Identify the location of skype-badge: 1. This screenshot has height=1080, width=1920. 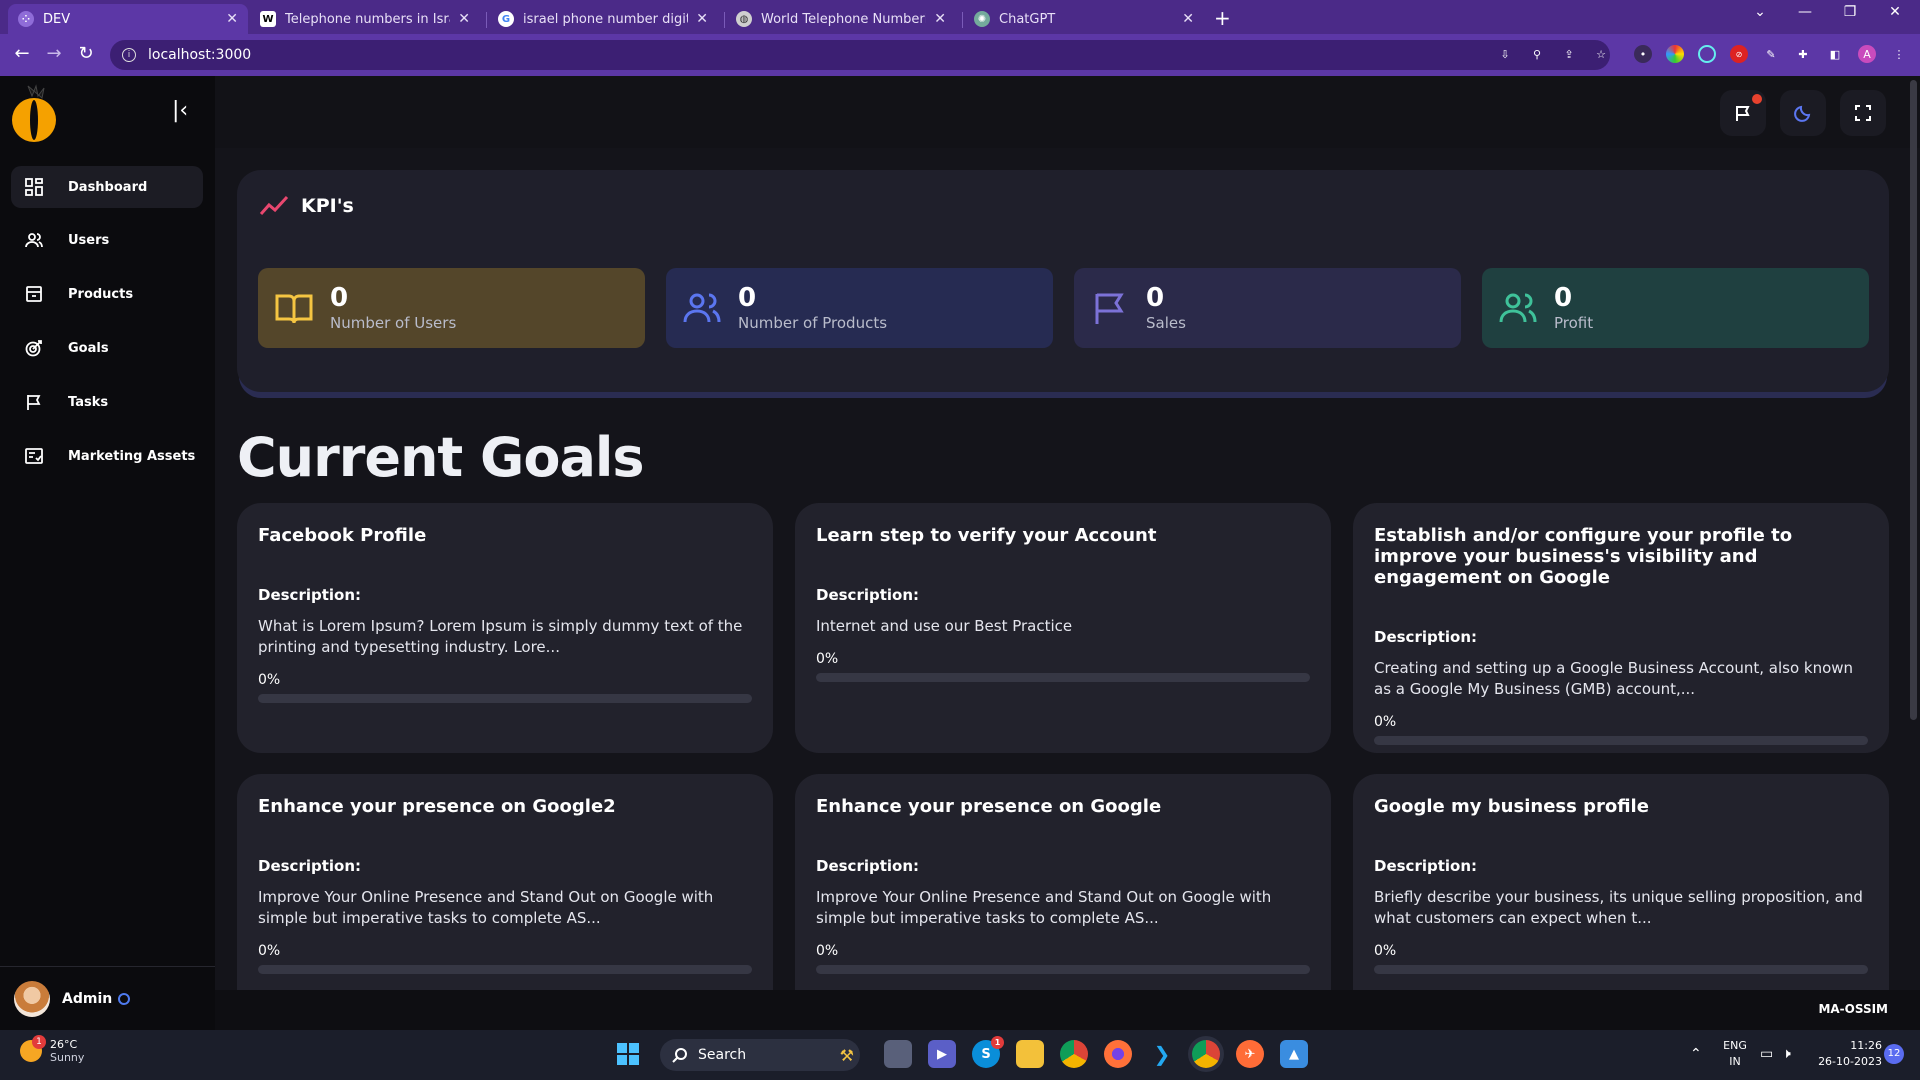
(997, 1042).